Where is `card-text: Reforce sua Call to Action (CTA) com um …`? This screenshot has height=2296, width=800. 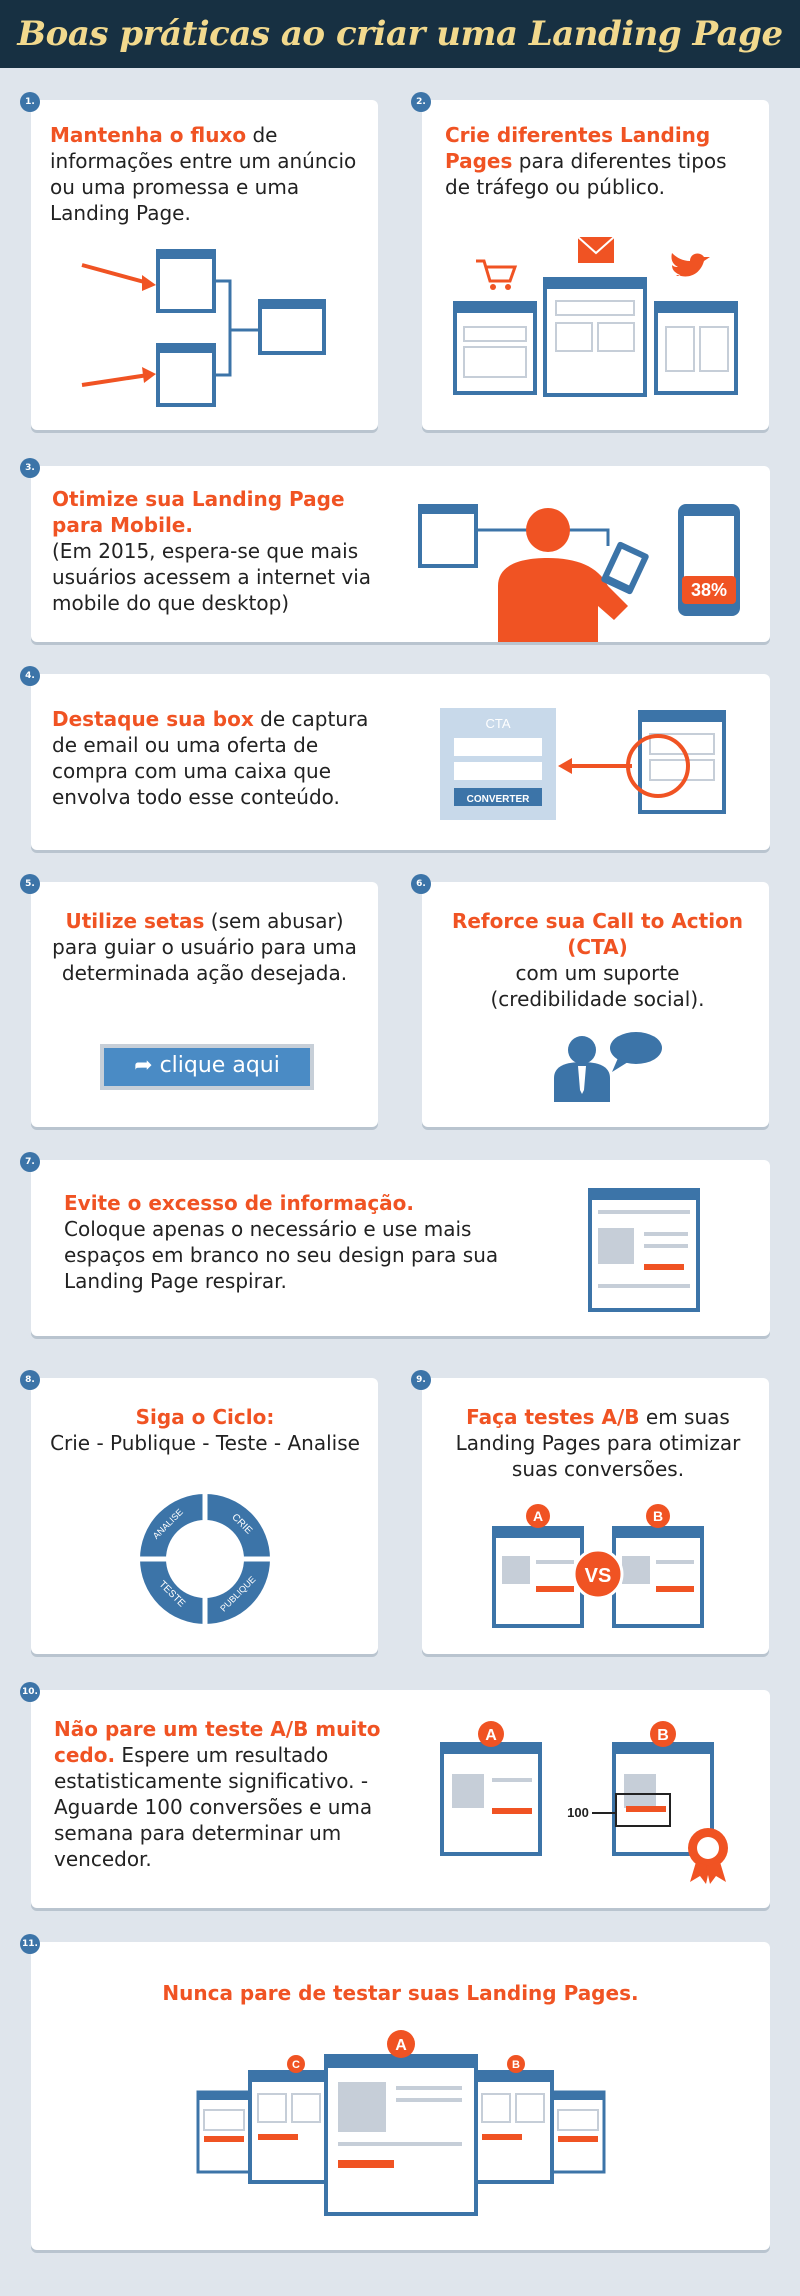 card-text: Reforce sua Call to Action (CTA) com um … is located at coordinates (597, 960).